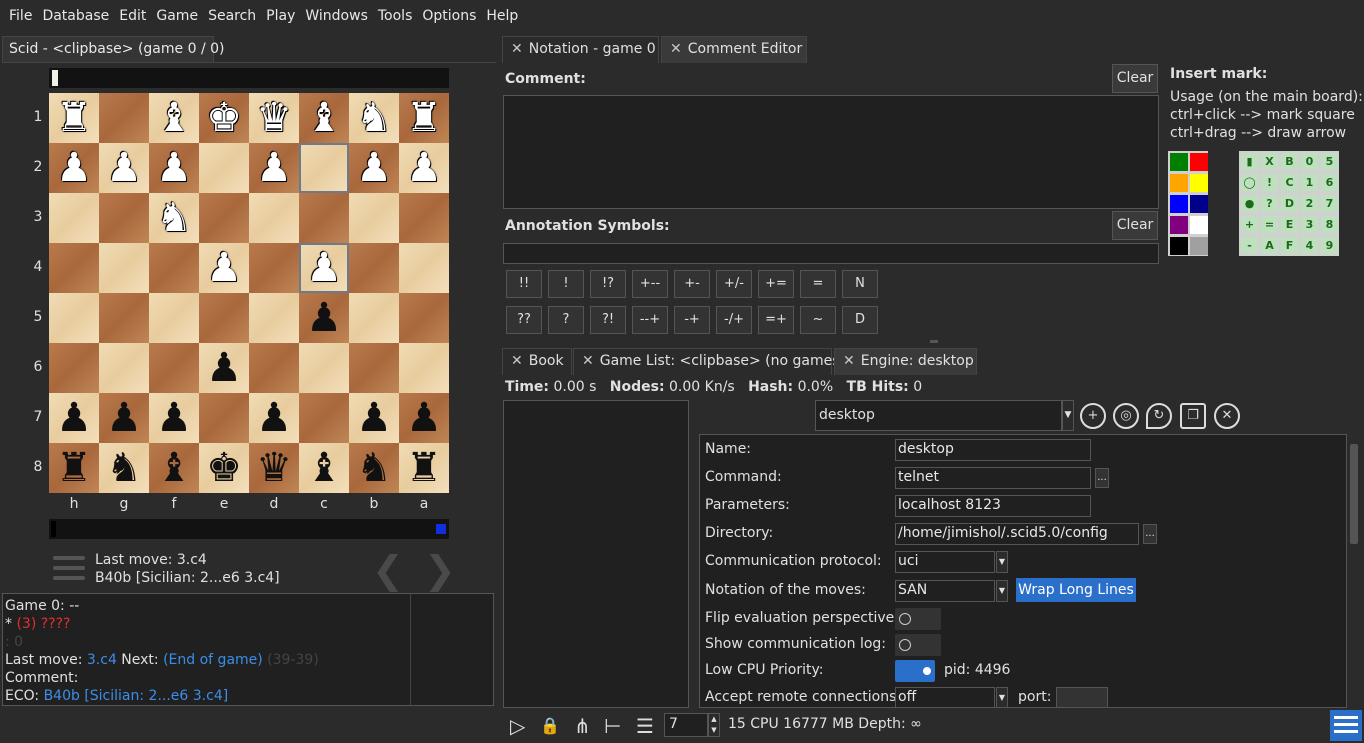  Describe the element at coordinates (1076, 590) in the screenshot. I see `wrap-long-lines-button: Wrap Long Lines` at that location.